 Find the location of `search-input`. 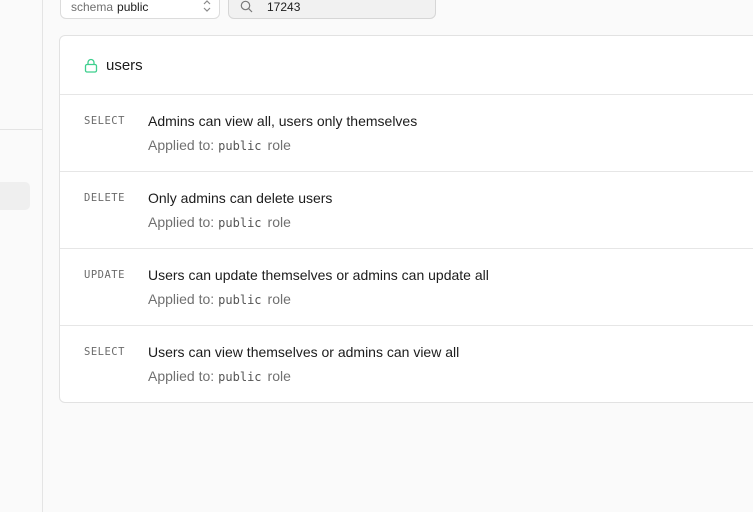

search-input is located at coordinates (342, 7).